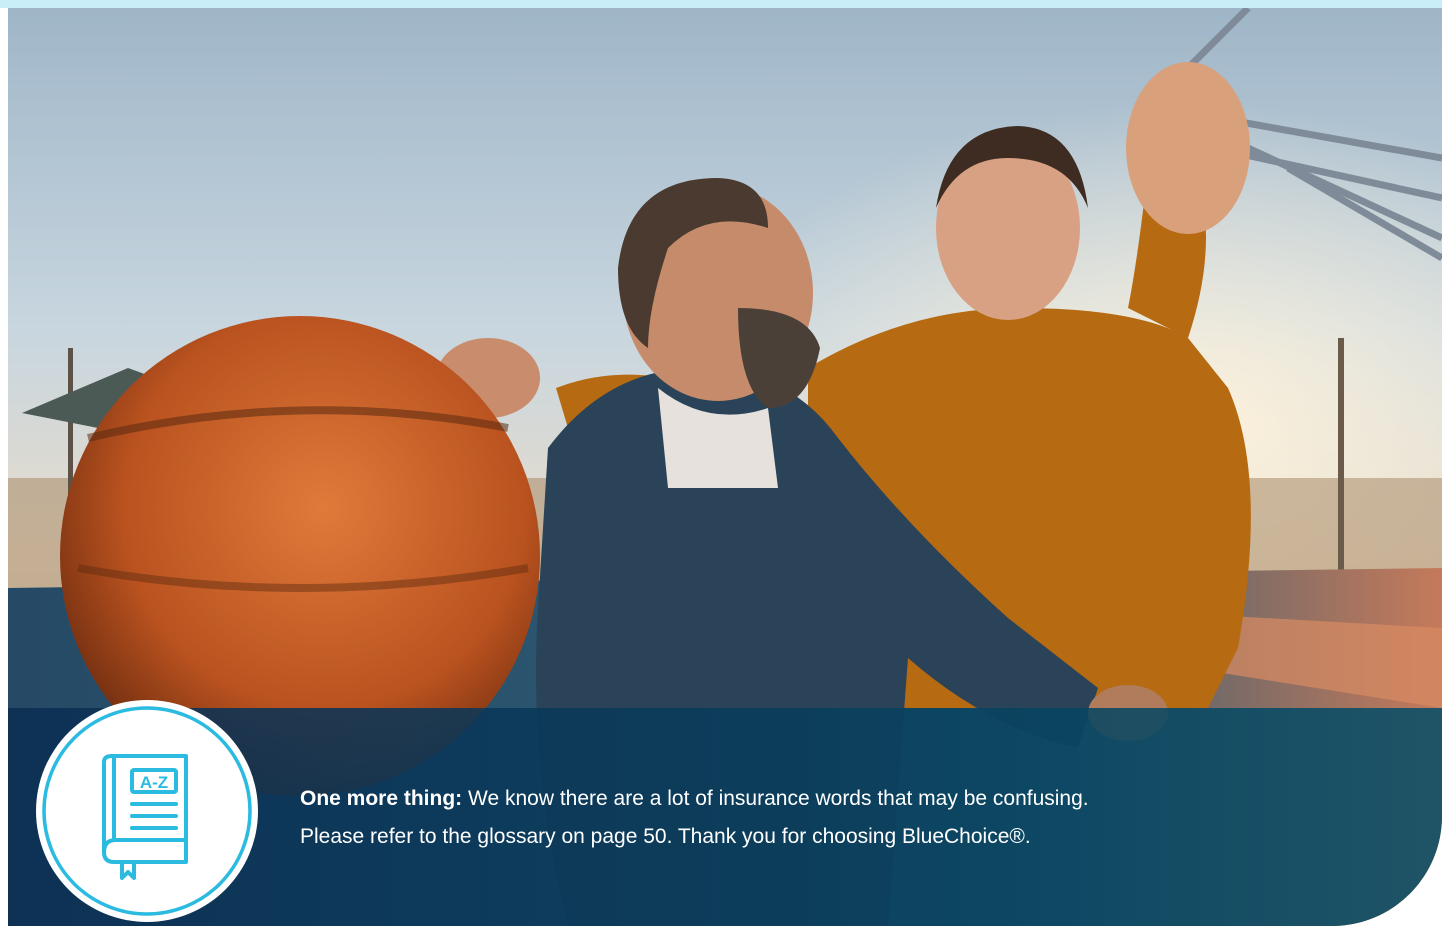 This screenshot has height=927, width=1442. I want to click on badge-label: A-Z, so click(154, 782).